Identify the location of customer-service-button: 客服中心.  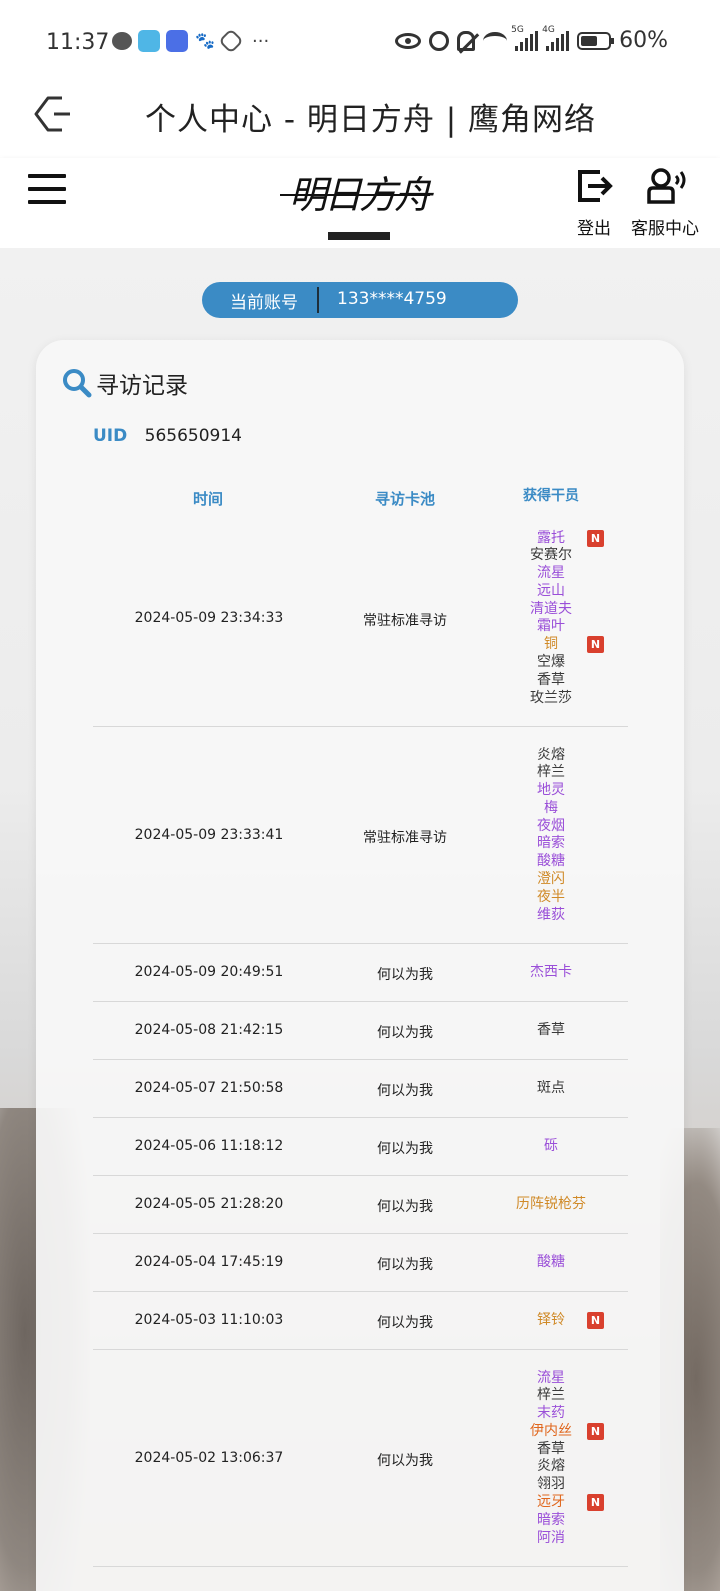
(665, 202).